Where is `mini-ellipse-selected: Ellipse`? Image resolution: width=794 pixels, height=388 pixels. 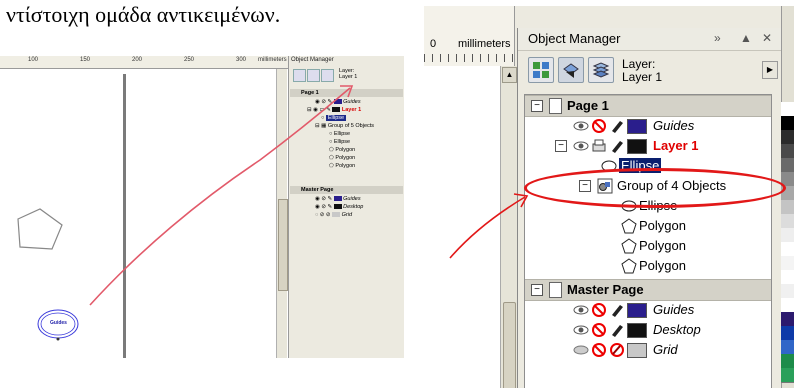
mini-ellipse-selected: Ellipse is located at coordinates (336, 118).